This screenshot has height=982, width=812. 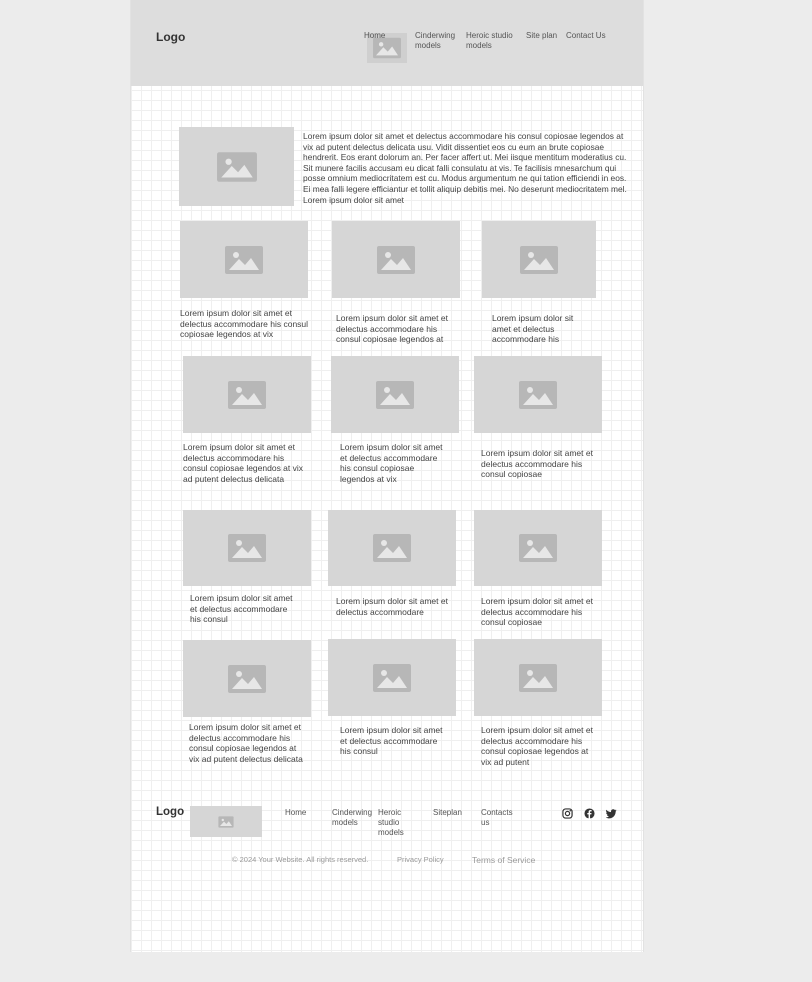 I want to click on footer-nav-home: Home, so click(x=295, y=813).